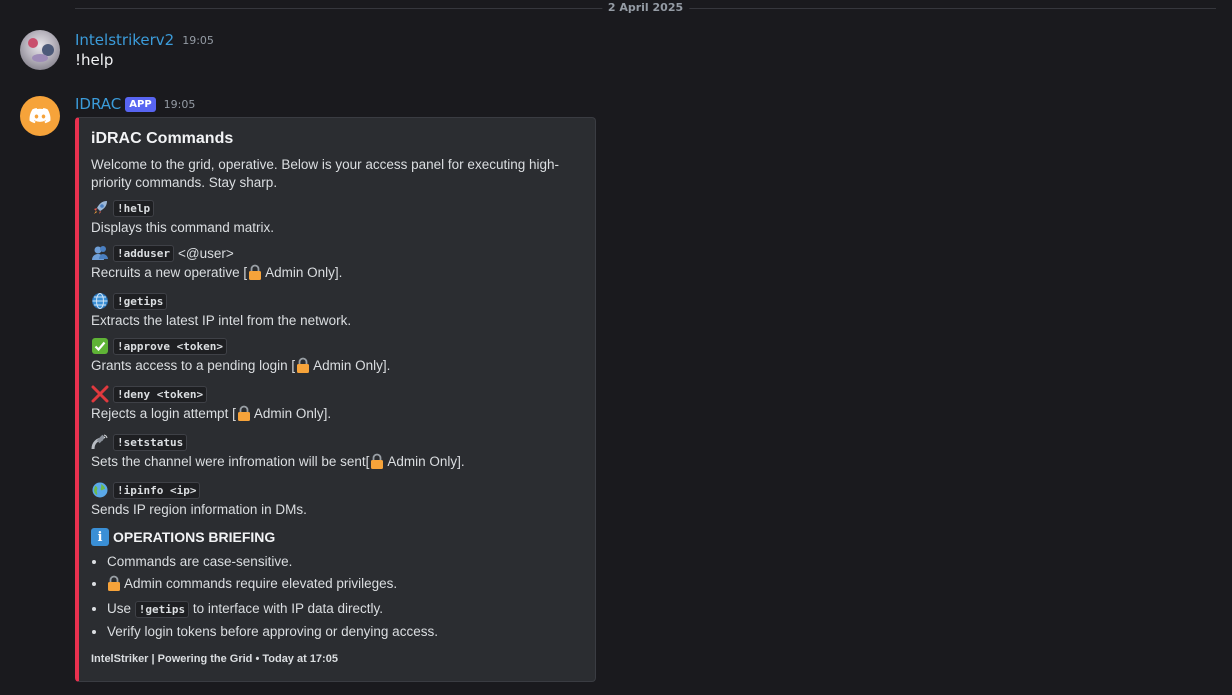 The height and width of the screenshot is (695, 1232). What do you see at coordinates (143, 253) in the screenshot?
I see `command-code: !adduser` at bounding box center [143, 253].